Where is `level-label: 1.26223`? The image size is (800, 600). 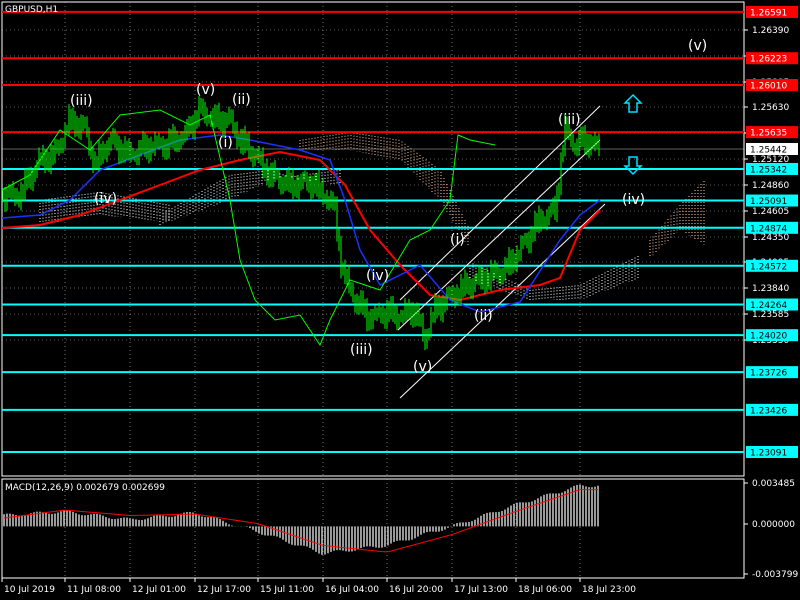
level-label: 1.26223 is located at coordinates (768, 60).